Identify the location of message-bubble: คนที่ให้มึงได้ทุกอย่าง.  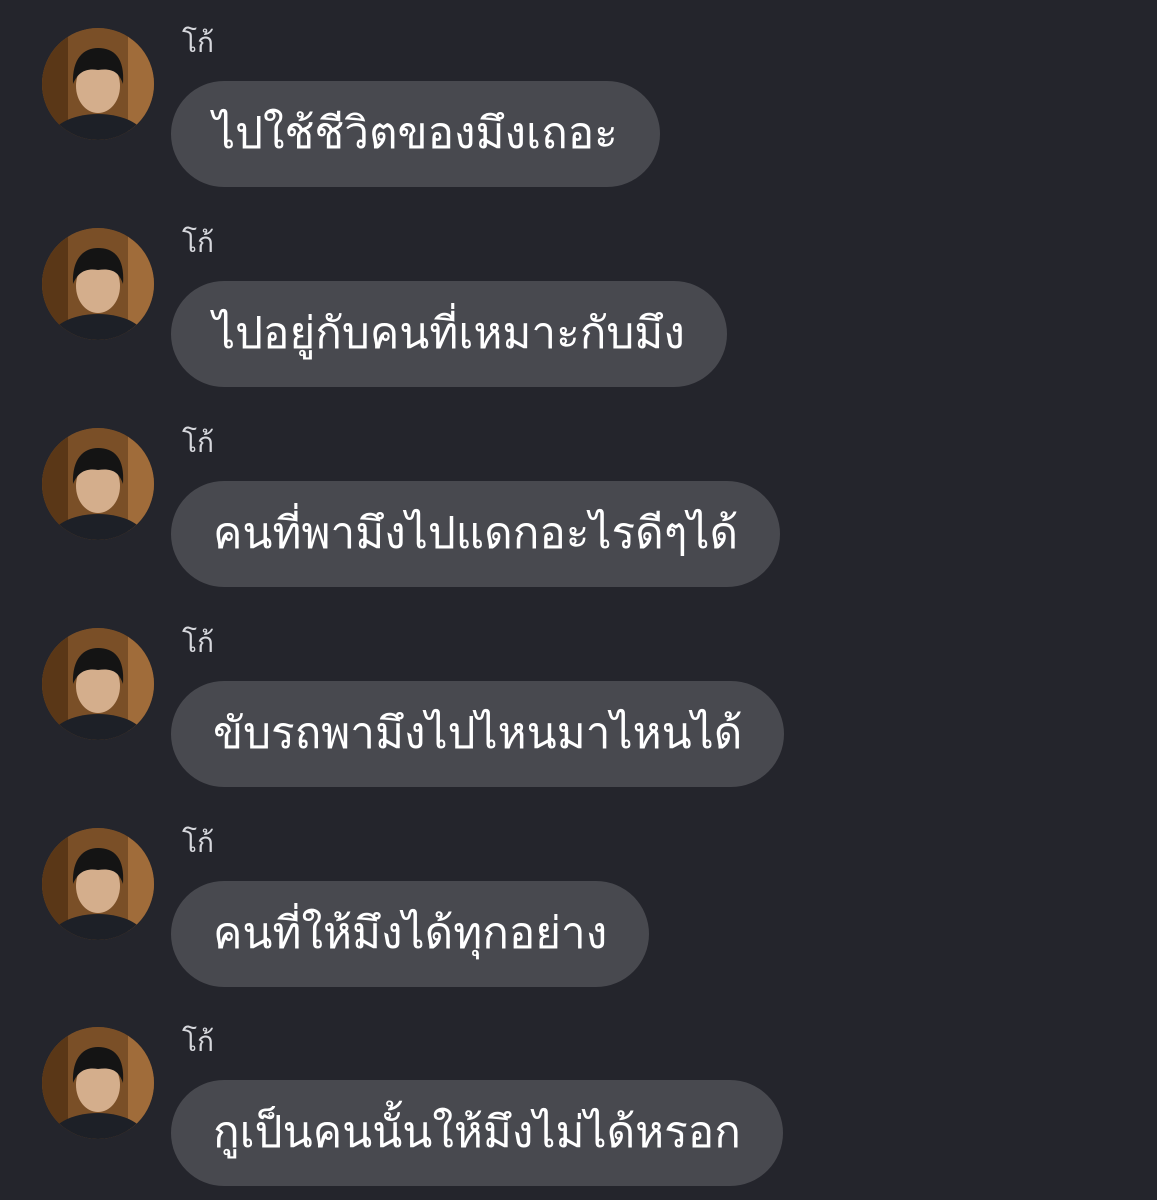
(410, 934).